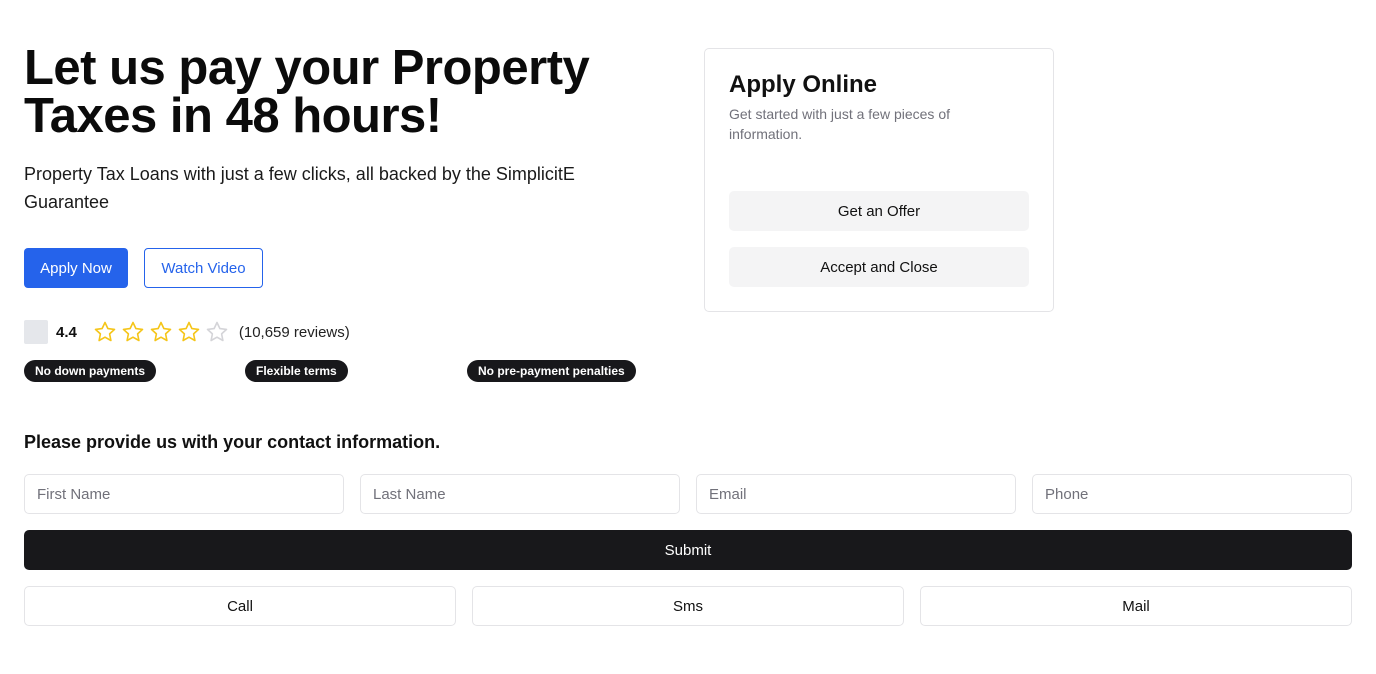  Describe the element at coordinates (803, 84) in the screenshot. I see `card-title: Apply Online` at that location.